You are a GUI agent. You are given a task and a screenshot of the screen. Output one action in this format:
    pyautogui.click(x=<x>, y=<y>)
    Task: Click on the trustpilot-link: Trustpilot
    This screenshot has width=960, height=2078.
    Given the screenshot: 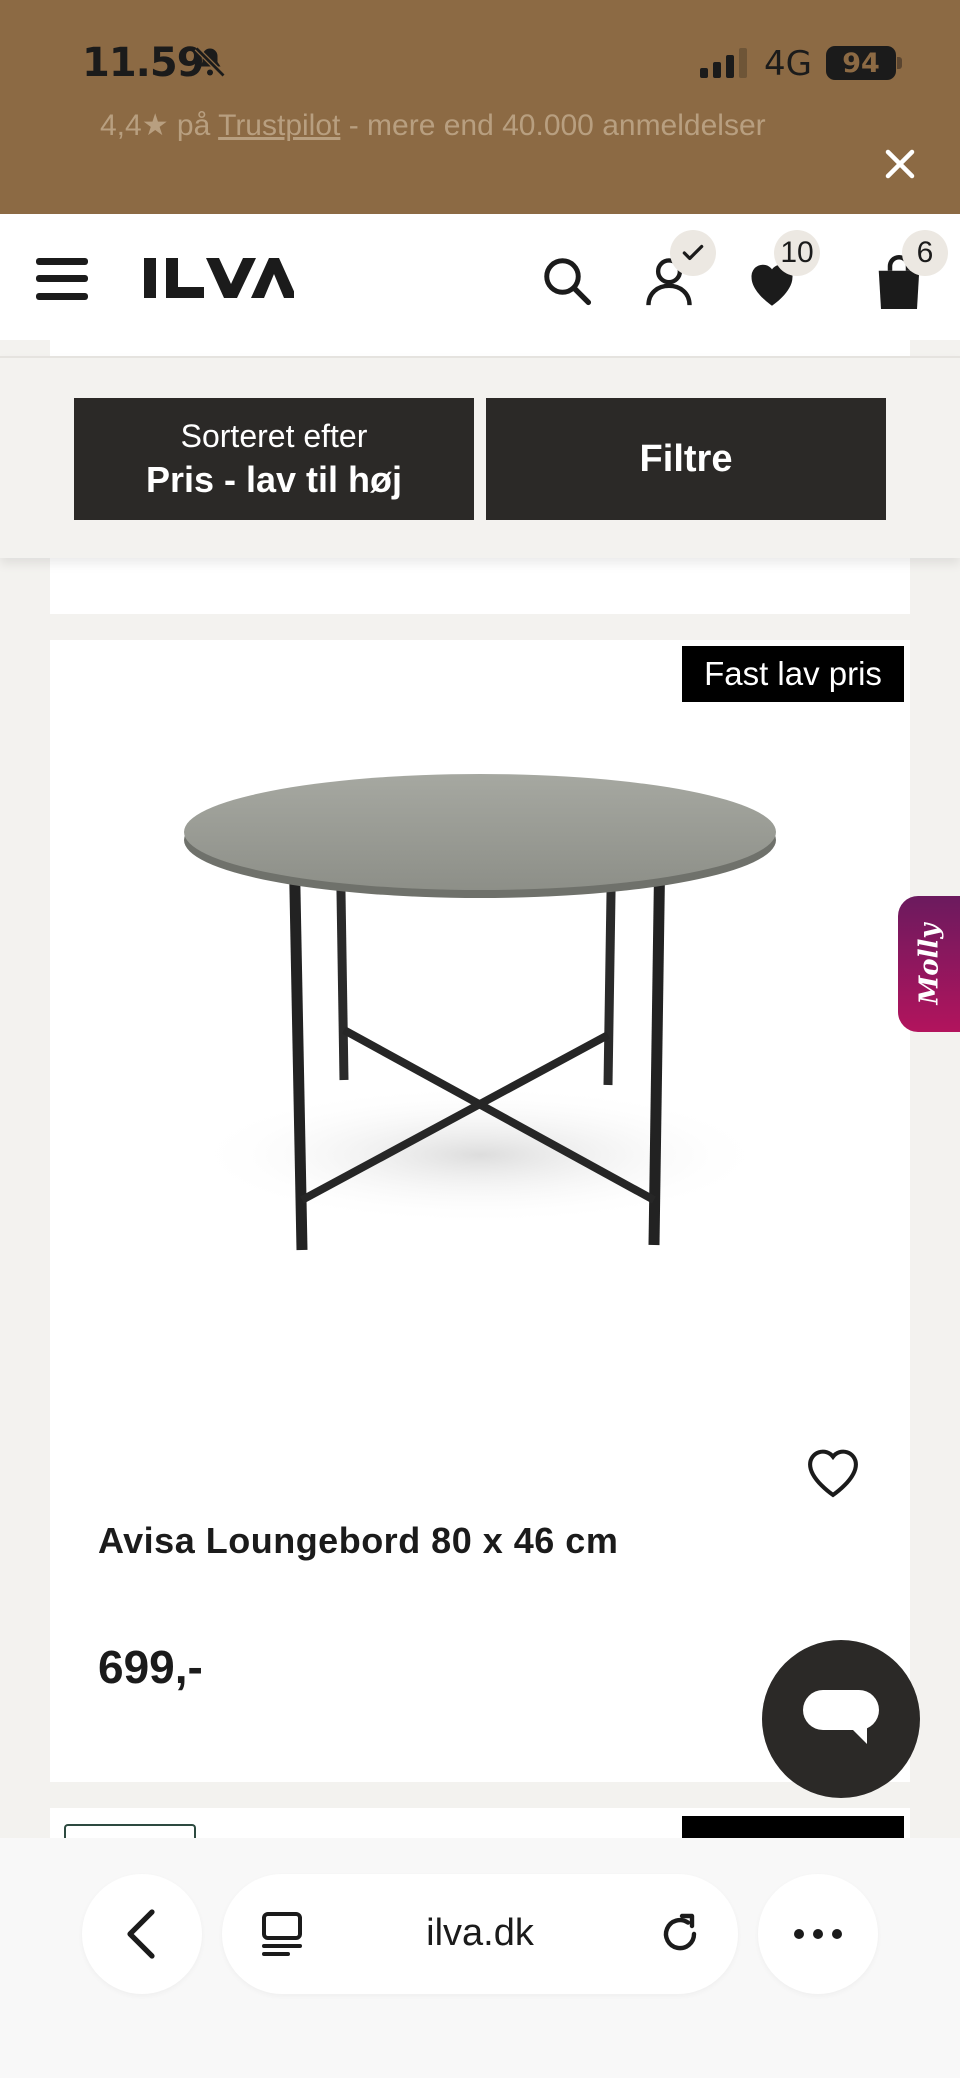 What is the action you would take?
    pyautogui.click(x=279, y=125)
    